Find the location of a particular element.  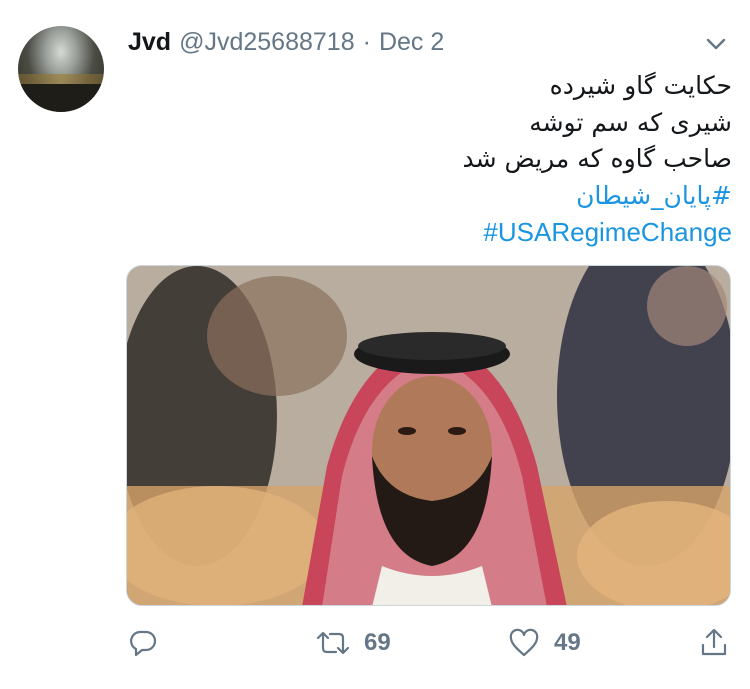

tweet-line: شیری که سم توشه is located at coordinates (630, 122).